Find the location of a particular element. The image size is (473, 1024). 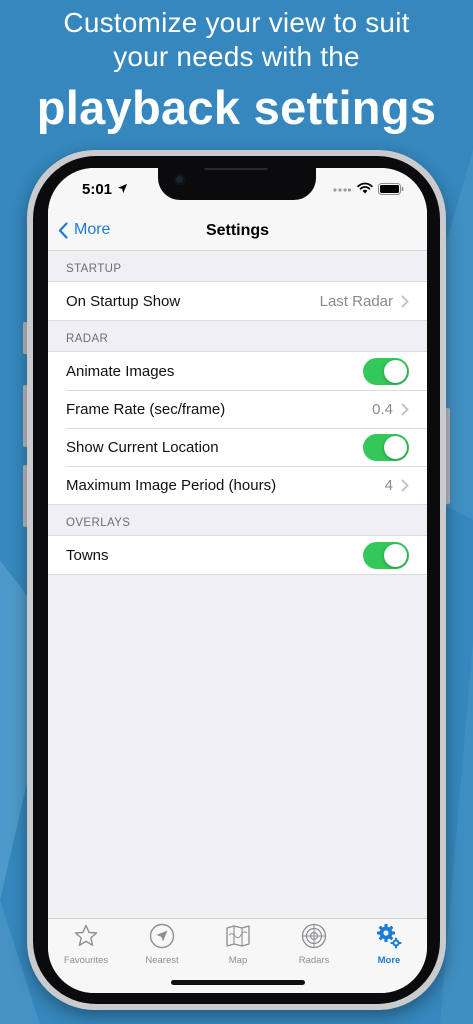

row-frame-rate: Frame Rate (sec/frame) 0.4 is located at coordinates (237, 409).